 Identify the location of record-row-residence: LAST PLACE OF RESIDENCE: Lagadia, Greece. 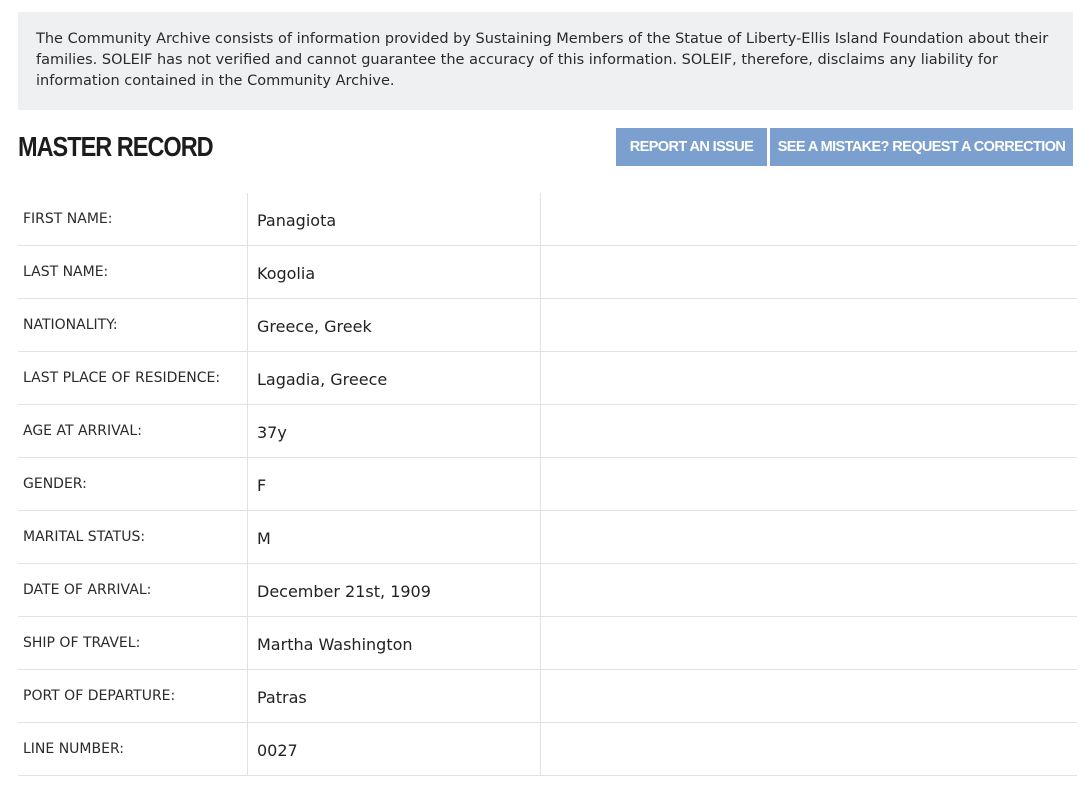
(547, 378).